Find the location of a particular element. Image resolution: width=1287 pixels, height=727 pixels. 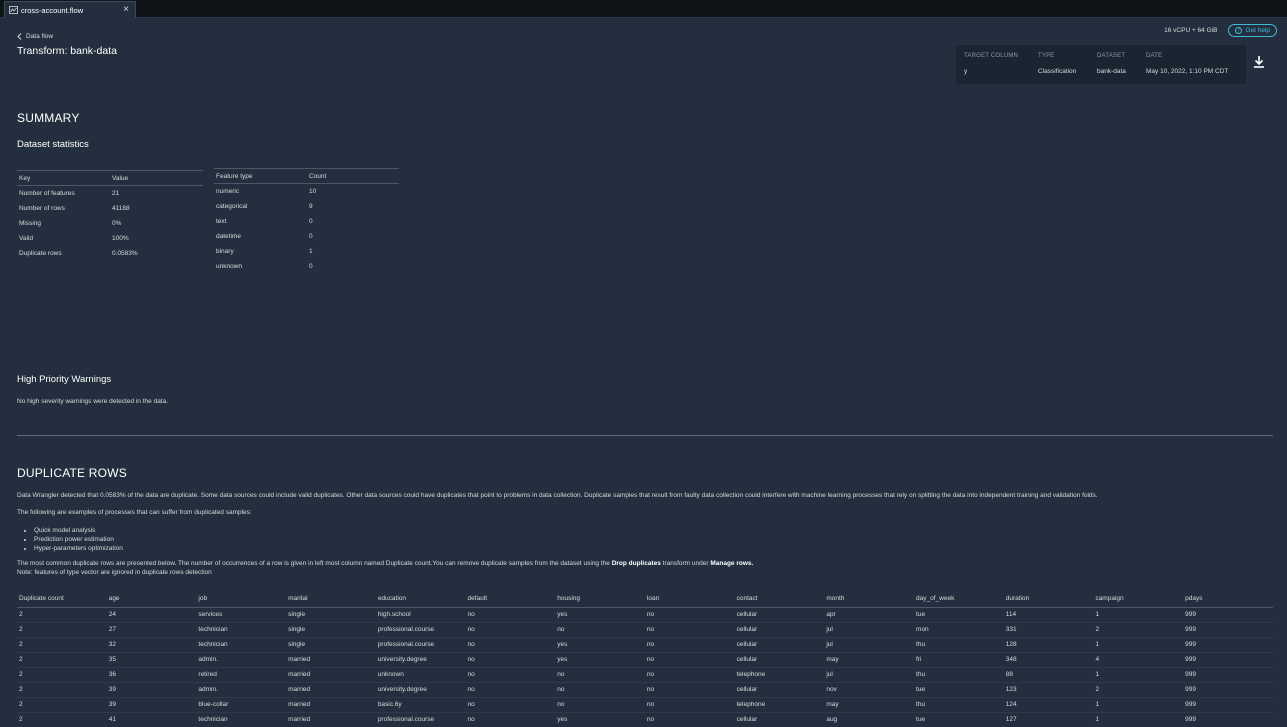

column-header: campaign is located at coordinates (1138, 599).